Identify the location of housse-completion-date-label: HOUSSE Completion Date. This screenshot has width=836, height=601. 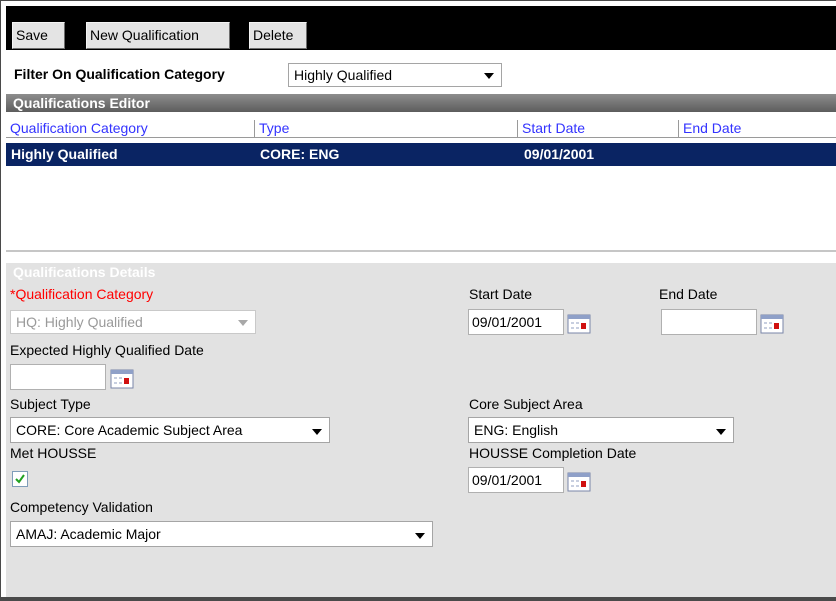
(553, 453).